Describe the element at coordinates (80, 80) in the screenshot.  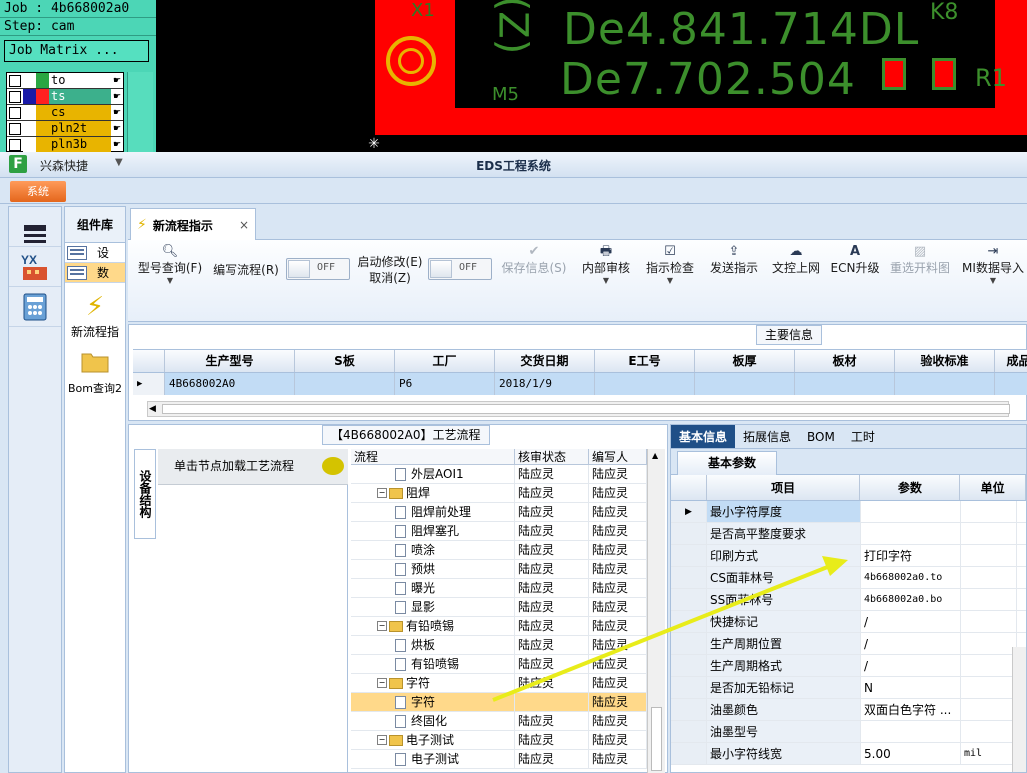
I see `layer-name: to` at that location.